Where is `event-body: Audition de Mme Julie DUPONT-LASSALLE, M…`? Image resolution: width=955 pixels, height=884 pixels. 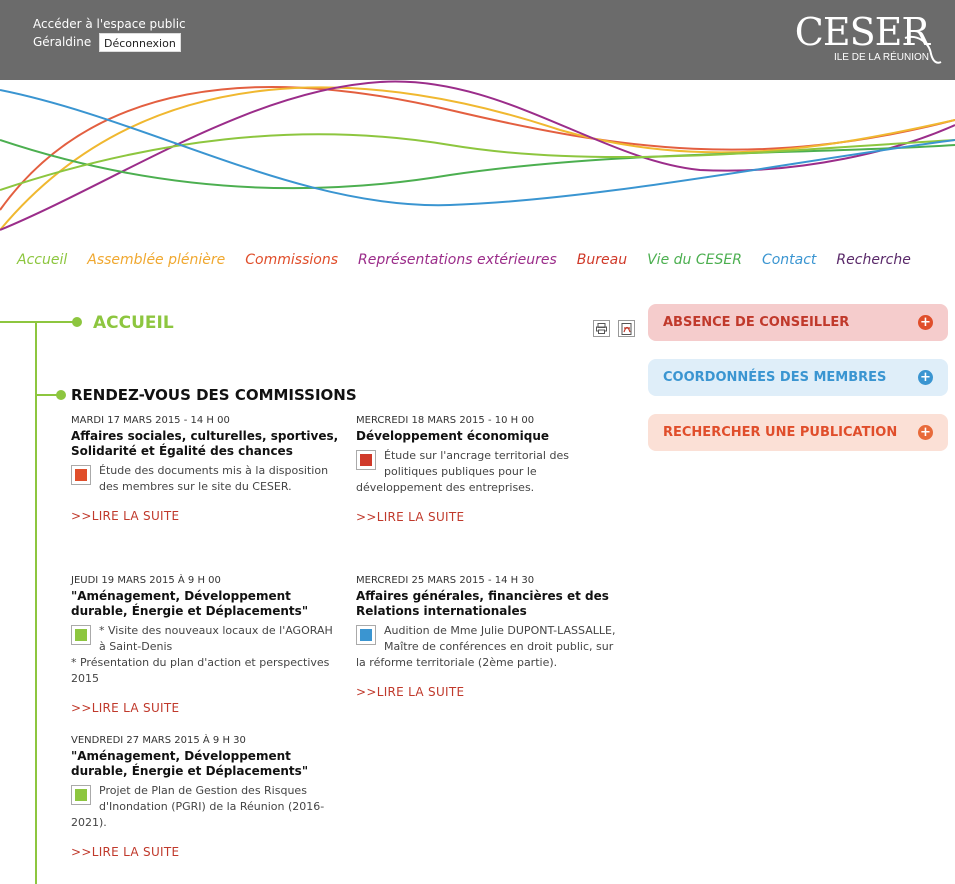 event-body: Audition de Mme Julie DUPONT-LASSALLE, M… is located at coordinates (491, 647).